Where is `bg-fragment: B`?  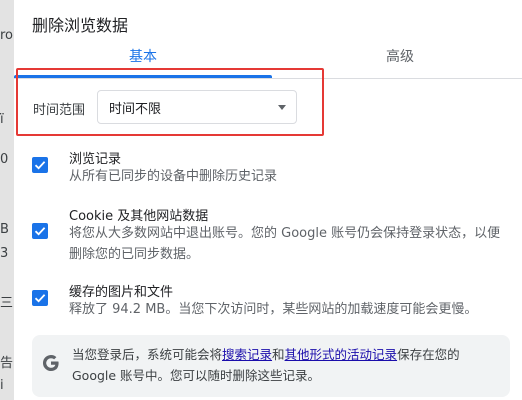 bg-fragment: B is located at coordinates (4, 229).